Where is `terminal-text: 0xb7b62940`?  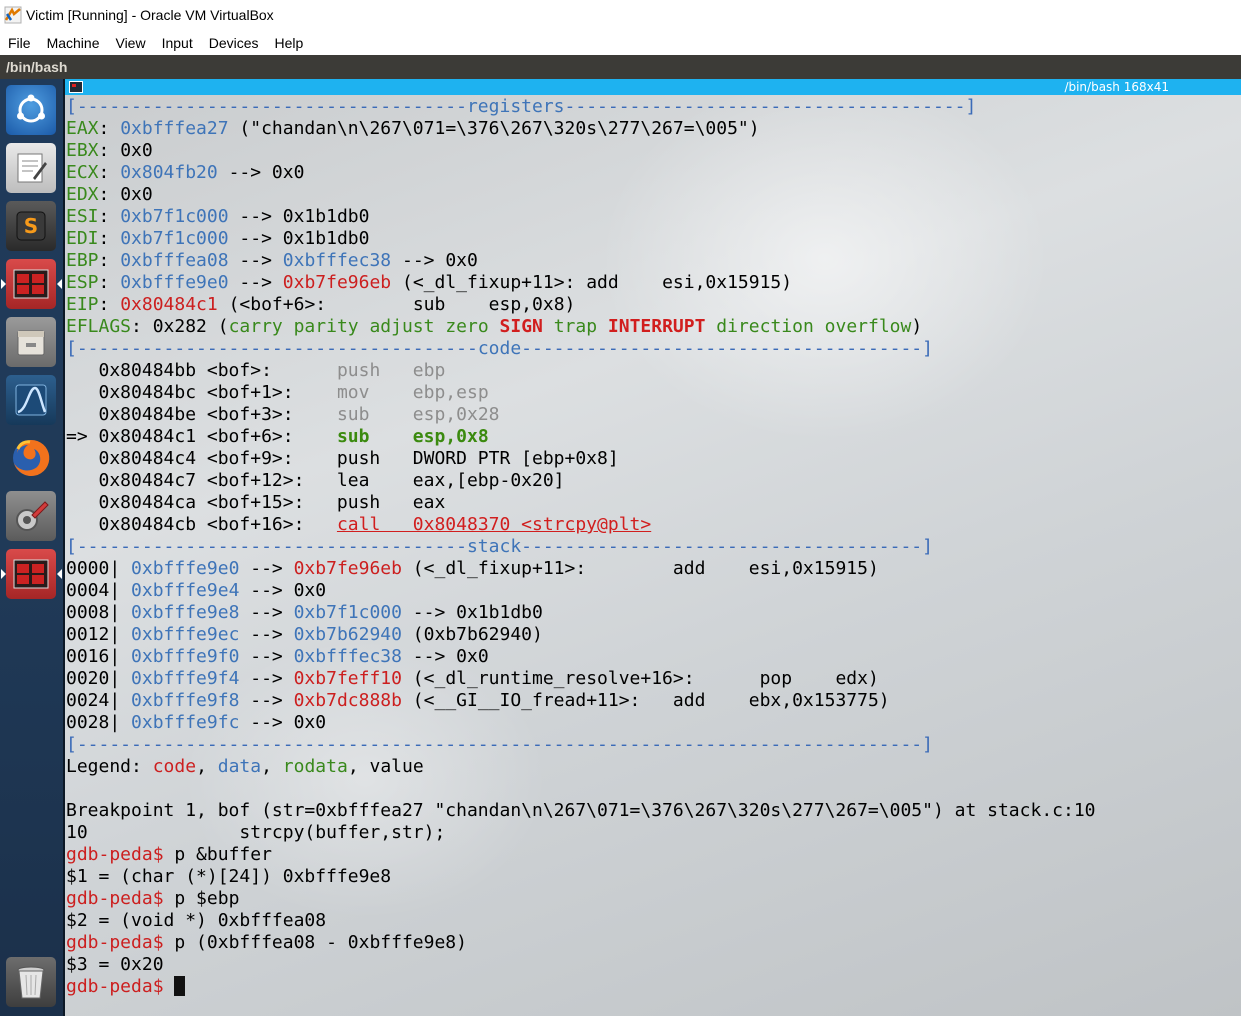
terminal-text: 0xb7b62940 is located at coordinates (347, 634).